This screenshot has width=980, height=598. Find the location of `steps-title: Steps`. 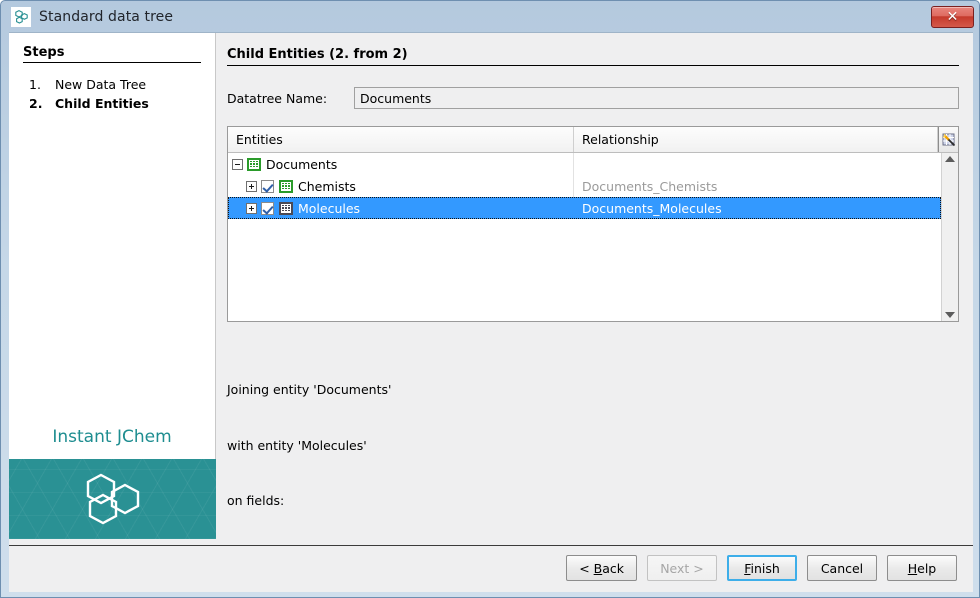

steps-title: Steps is located at coordinates (44, 52).